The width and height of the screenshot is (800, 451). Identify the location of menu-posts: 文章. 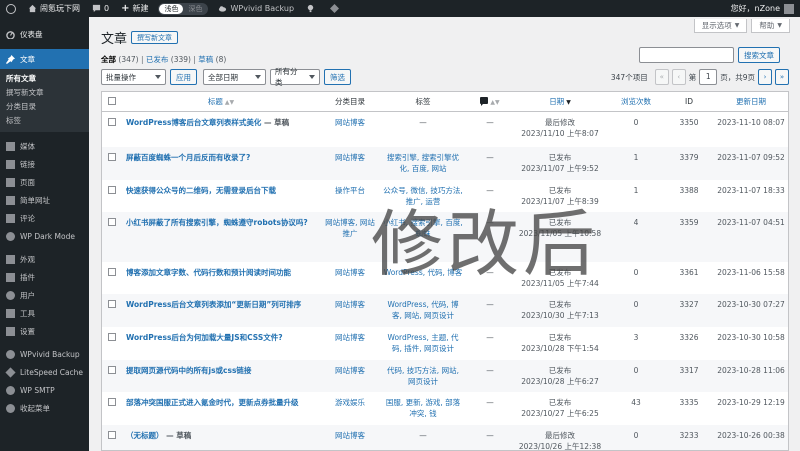
(44, 59).